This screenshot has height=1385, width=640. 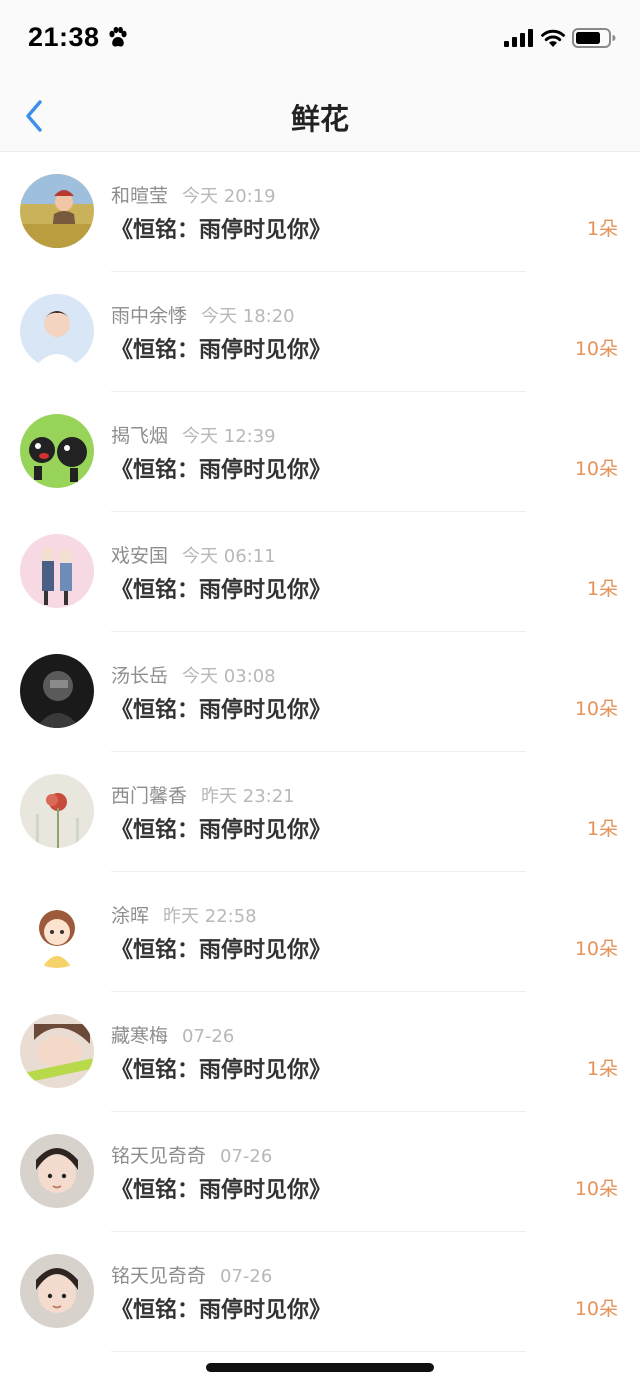 I want to click on list-item: 雨中余悸 今天 18:20 《恒铭：雨停时见你》 10朵, so click(x=320, y=332).